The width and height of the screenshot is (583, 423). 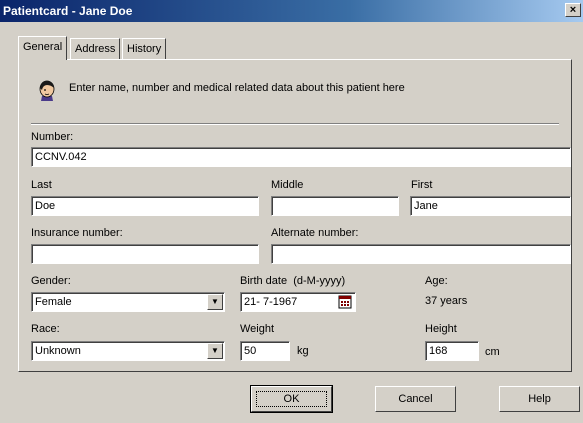 I want to click on gender-select: Female ▼, so click(x=128, y=302).